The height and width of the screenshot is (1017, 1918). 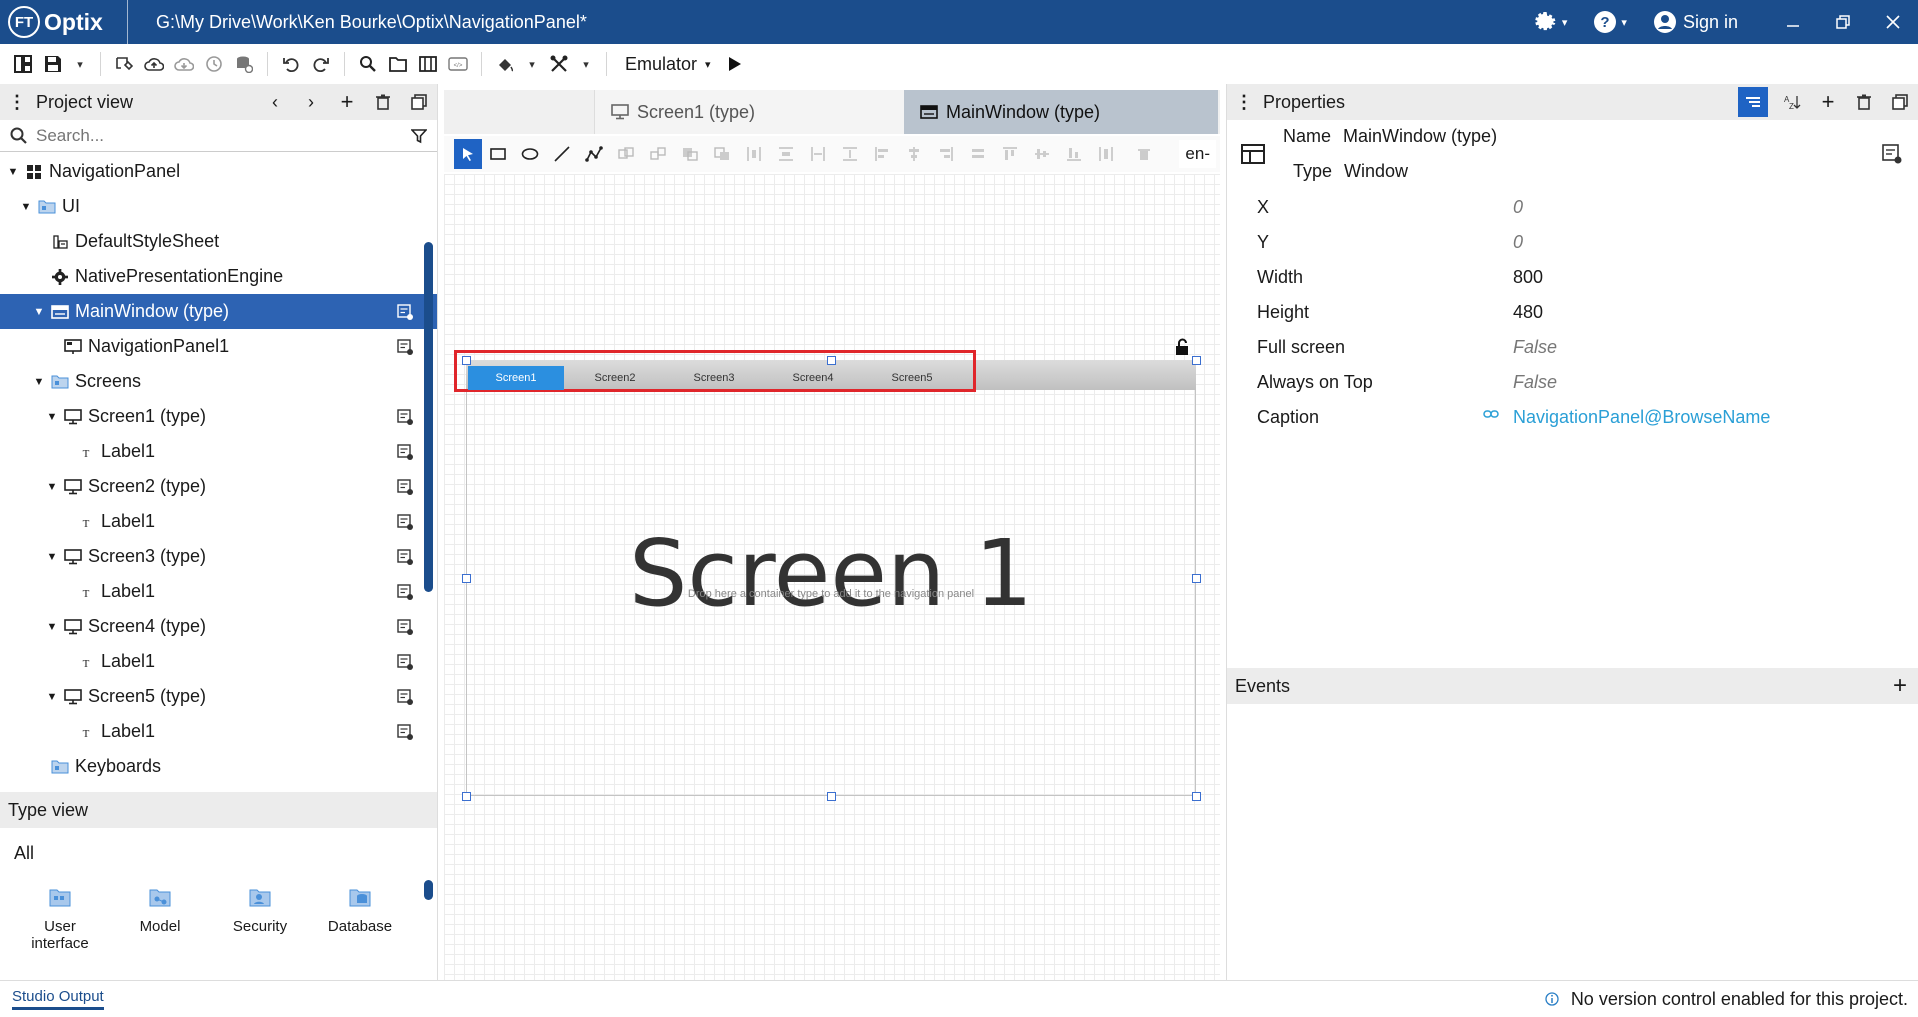 What do you see at coordinates (690, 154) in the screenshot?
I see `bring-front-tool` at bounding box center [690, 154].